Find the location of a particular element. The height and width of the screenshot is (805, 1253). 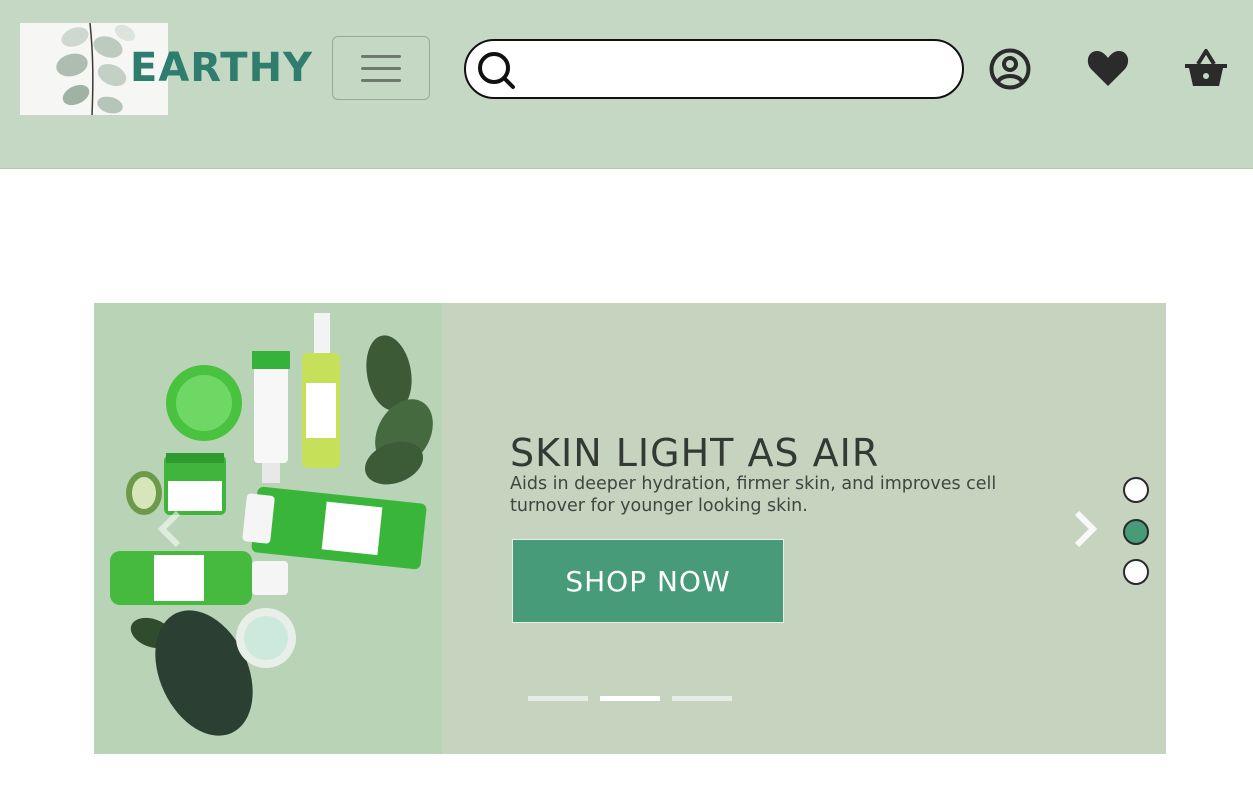

heart-icon is located at coordinates (1108, 68).